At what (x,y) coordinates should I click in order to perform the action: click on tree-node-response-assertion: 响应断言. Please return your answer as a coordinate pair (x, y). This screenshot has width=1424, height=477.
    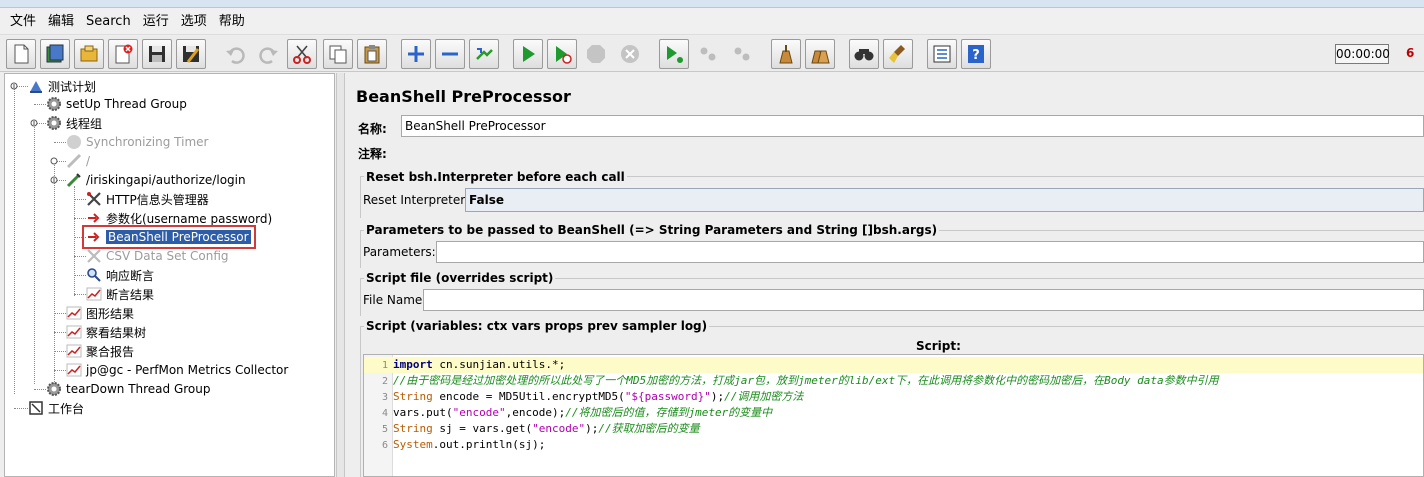
    Looking at the image, I should click on (119, 275).